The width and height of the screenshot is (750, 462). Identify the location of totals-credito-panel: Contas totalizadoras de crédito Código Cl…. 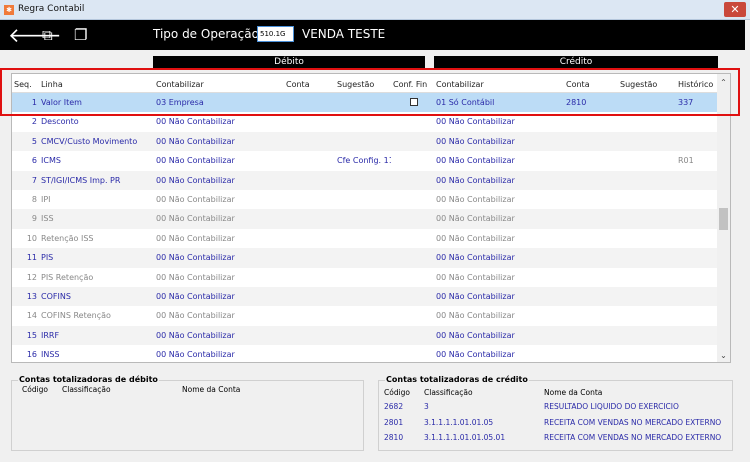
(555, 413).